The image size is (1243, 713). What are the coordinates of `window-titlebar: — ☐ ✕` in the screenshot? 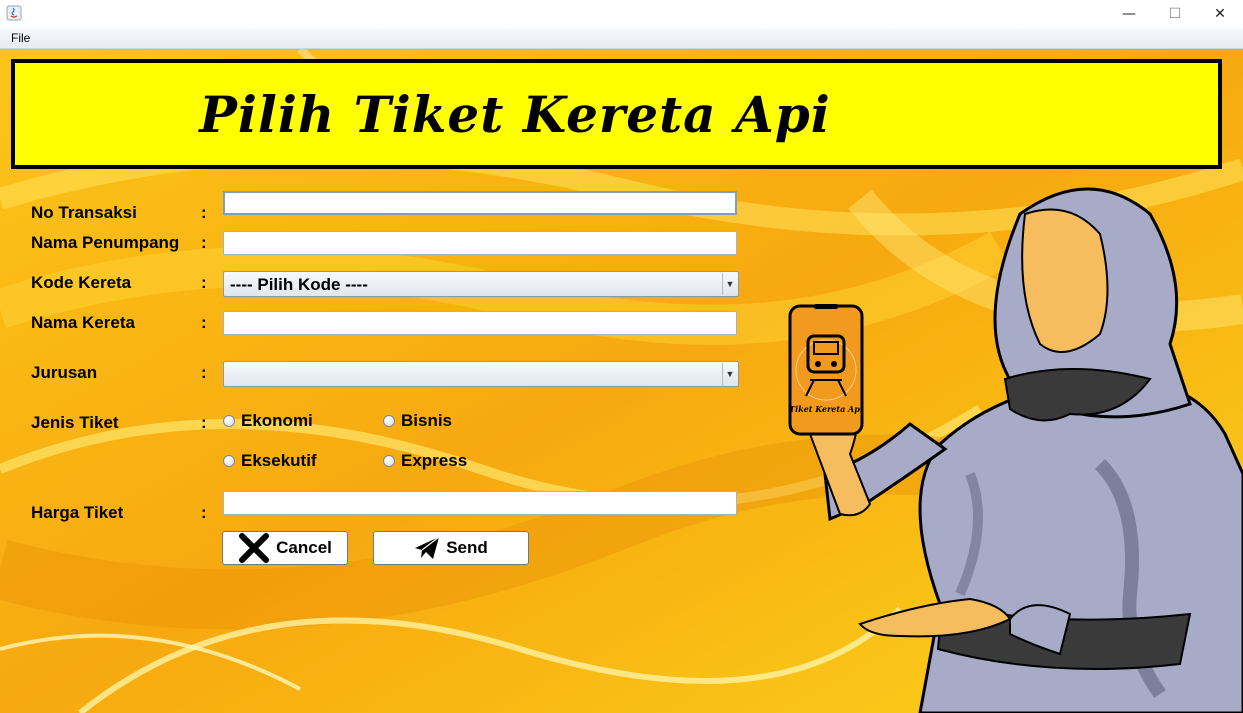 It's located at (621, 14).